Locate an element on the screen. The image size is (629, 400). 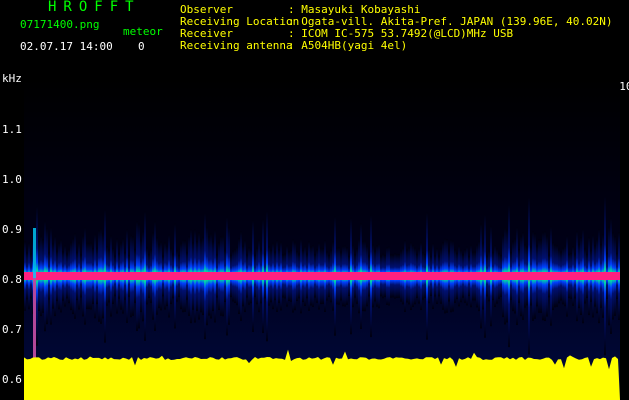
y-tick-label: 0.6 is located at coordinates (12, 379).